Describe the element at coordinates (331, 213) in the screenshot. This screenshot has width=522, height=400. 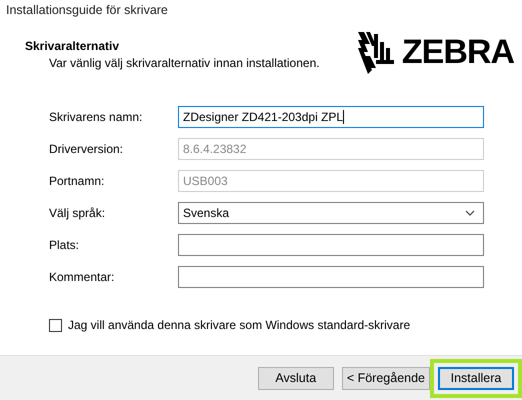
I see `language-dropdown: Svenska` at that location.